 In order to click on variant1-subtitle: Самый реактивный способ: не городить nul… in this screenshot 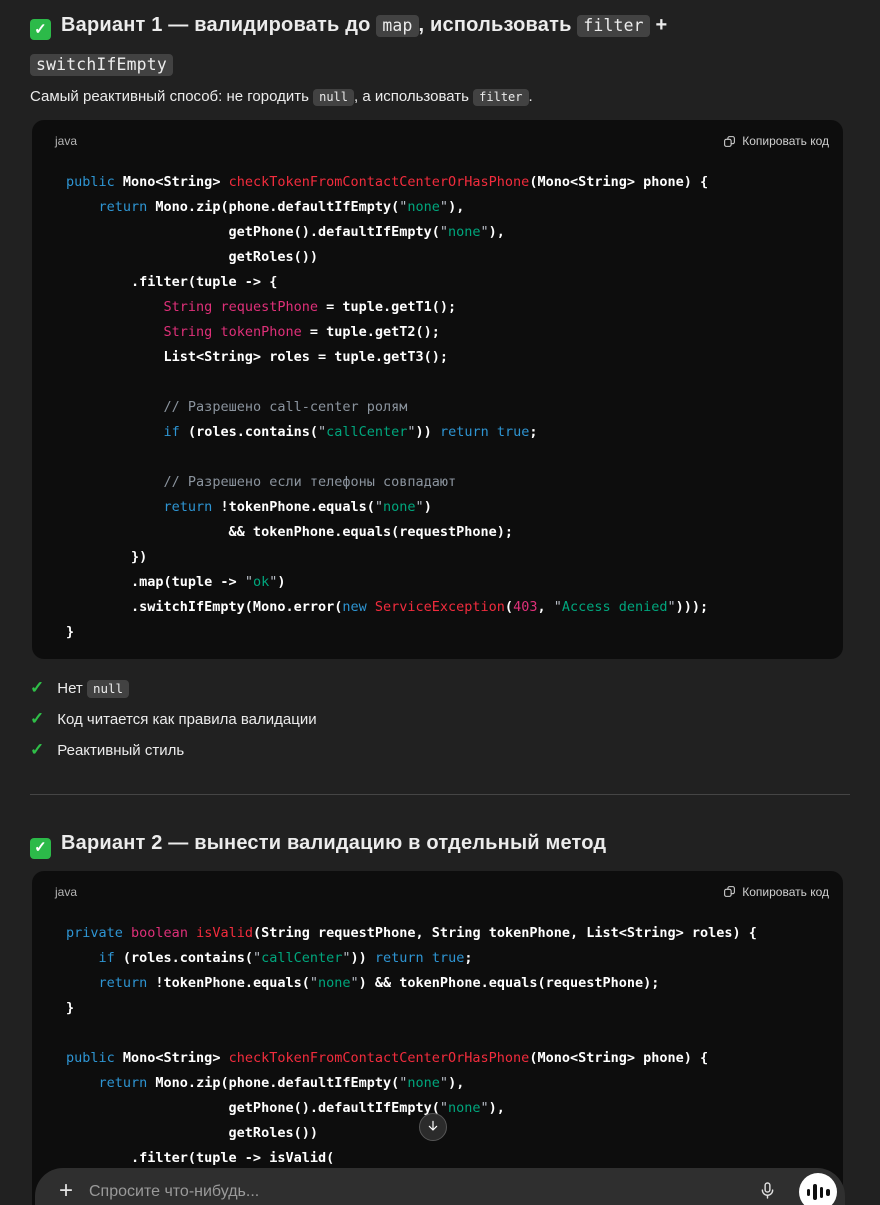, I will do `click(440, 97)`.